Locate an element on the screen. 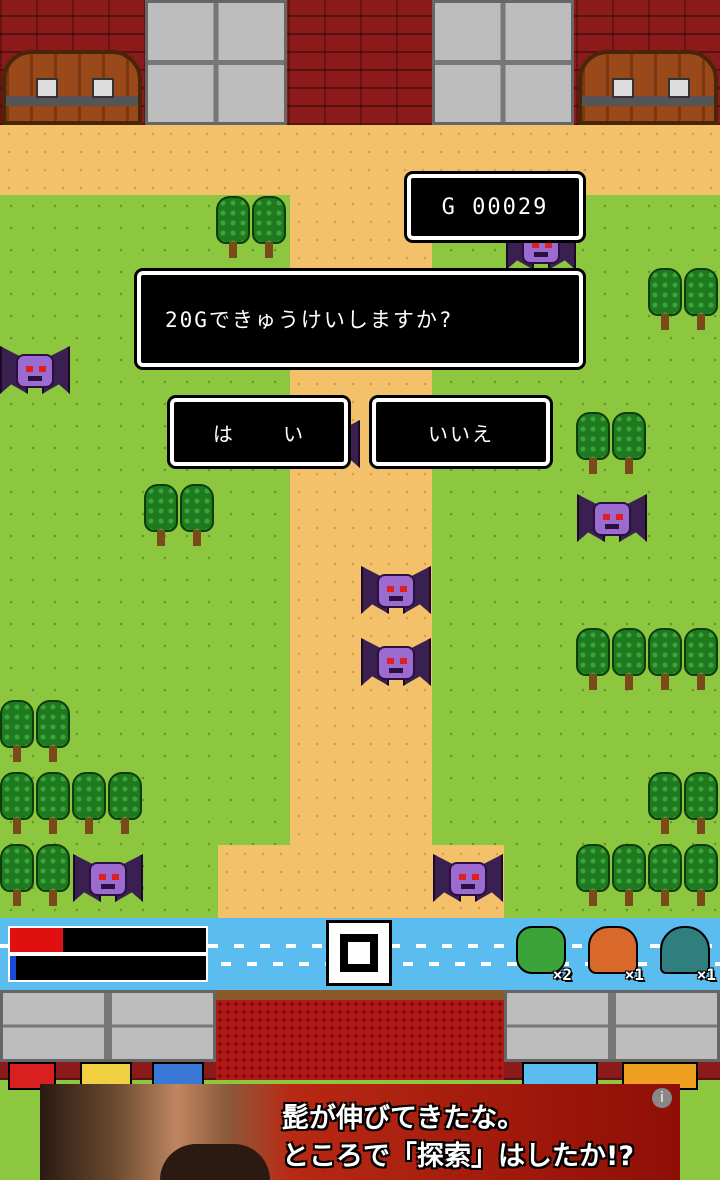 This screenshot has height=1180, width=720. stop-icon is located at coordinates (359, 953).